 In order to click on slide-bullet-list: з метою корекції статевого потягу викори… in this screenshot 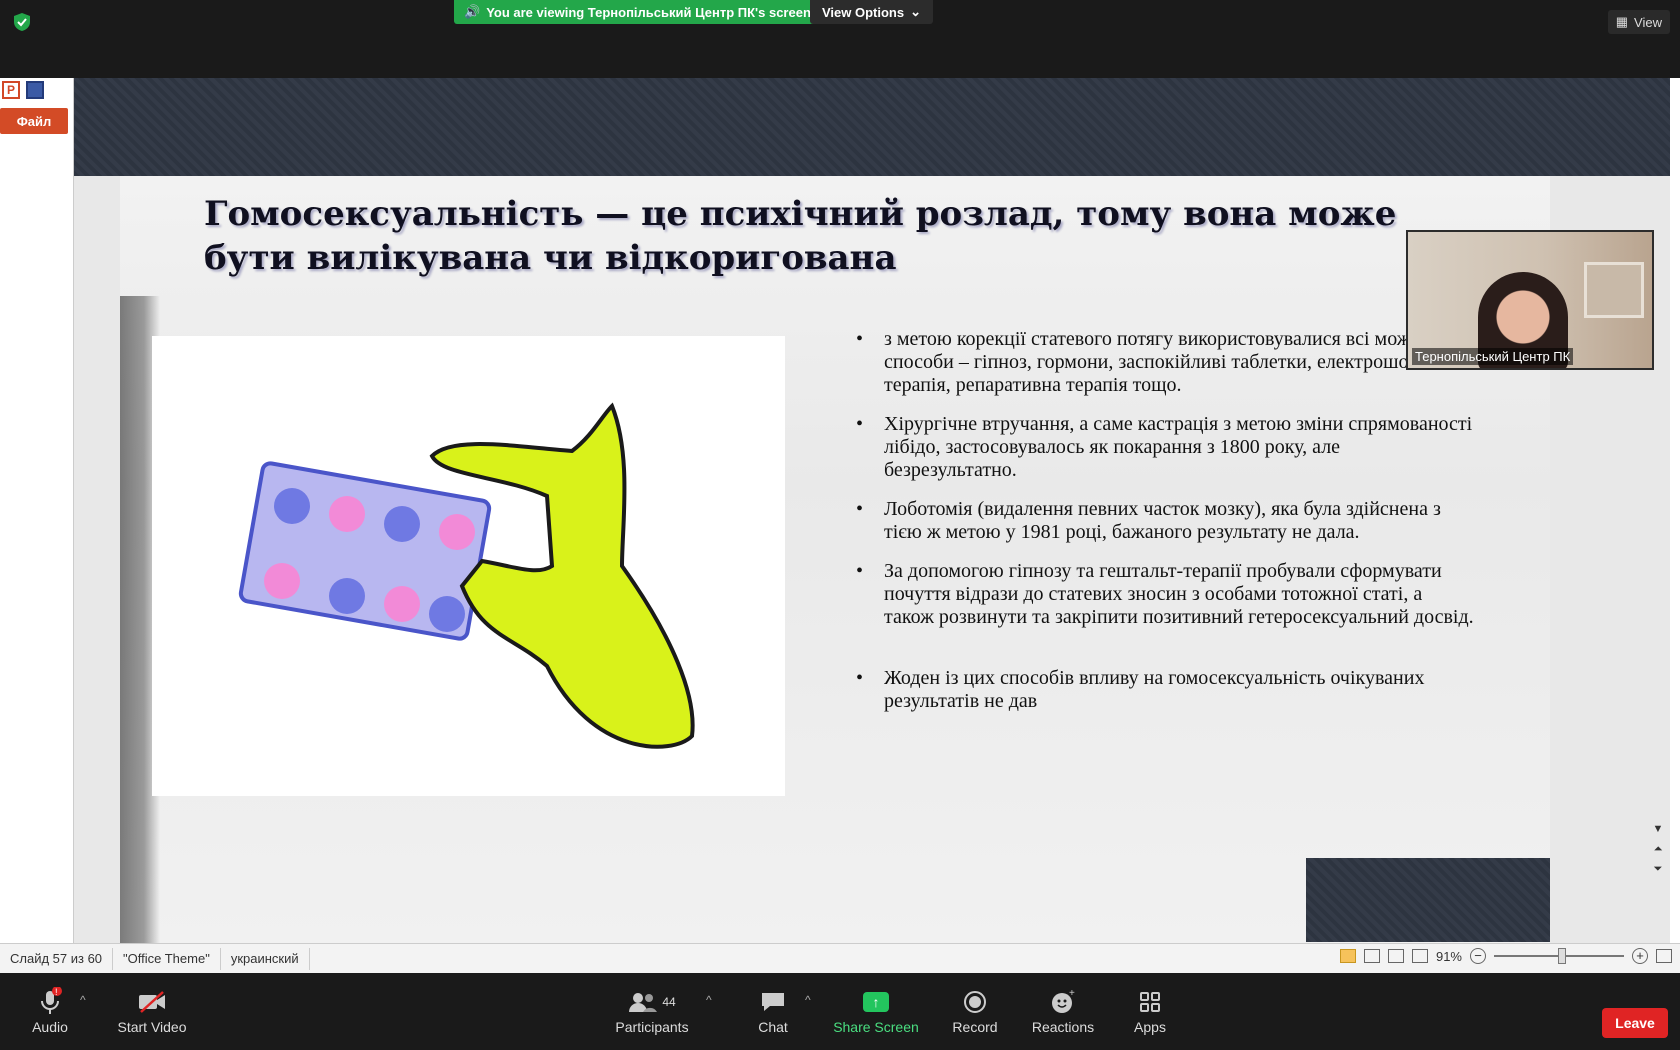, I will do `click(1166, 528)`.